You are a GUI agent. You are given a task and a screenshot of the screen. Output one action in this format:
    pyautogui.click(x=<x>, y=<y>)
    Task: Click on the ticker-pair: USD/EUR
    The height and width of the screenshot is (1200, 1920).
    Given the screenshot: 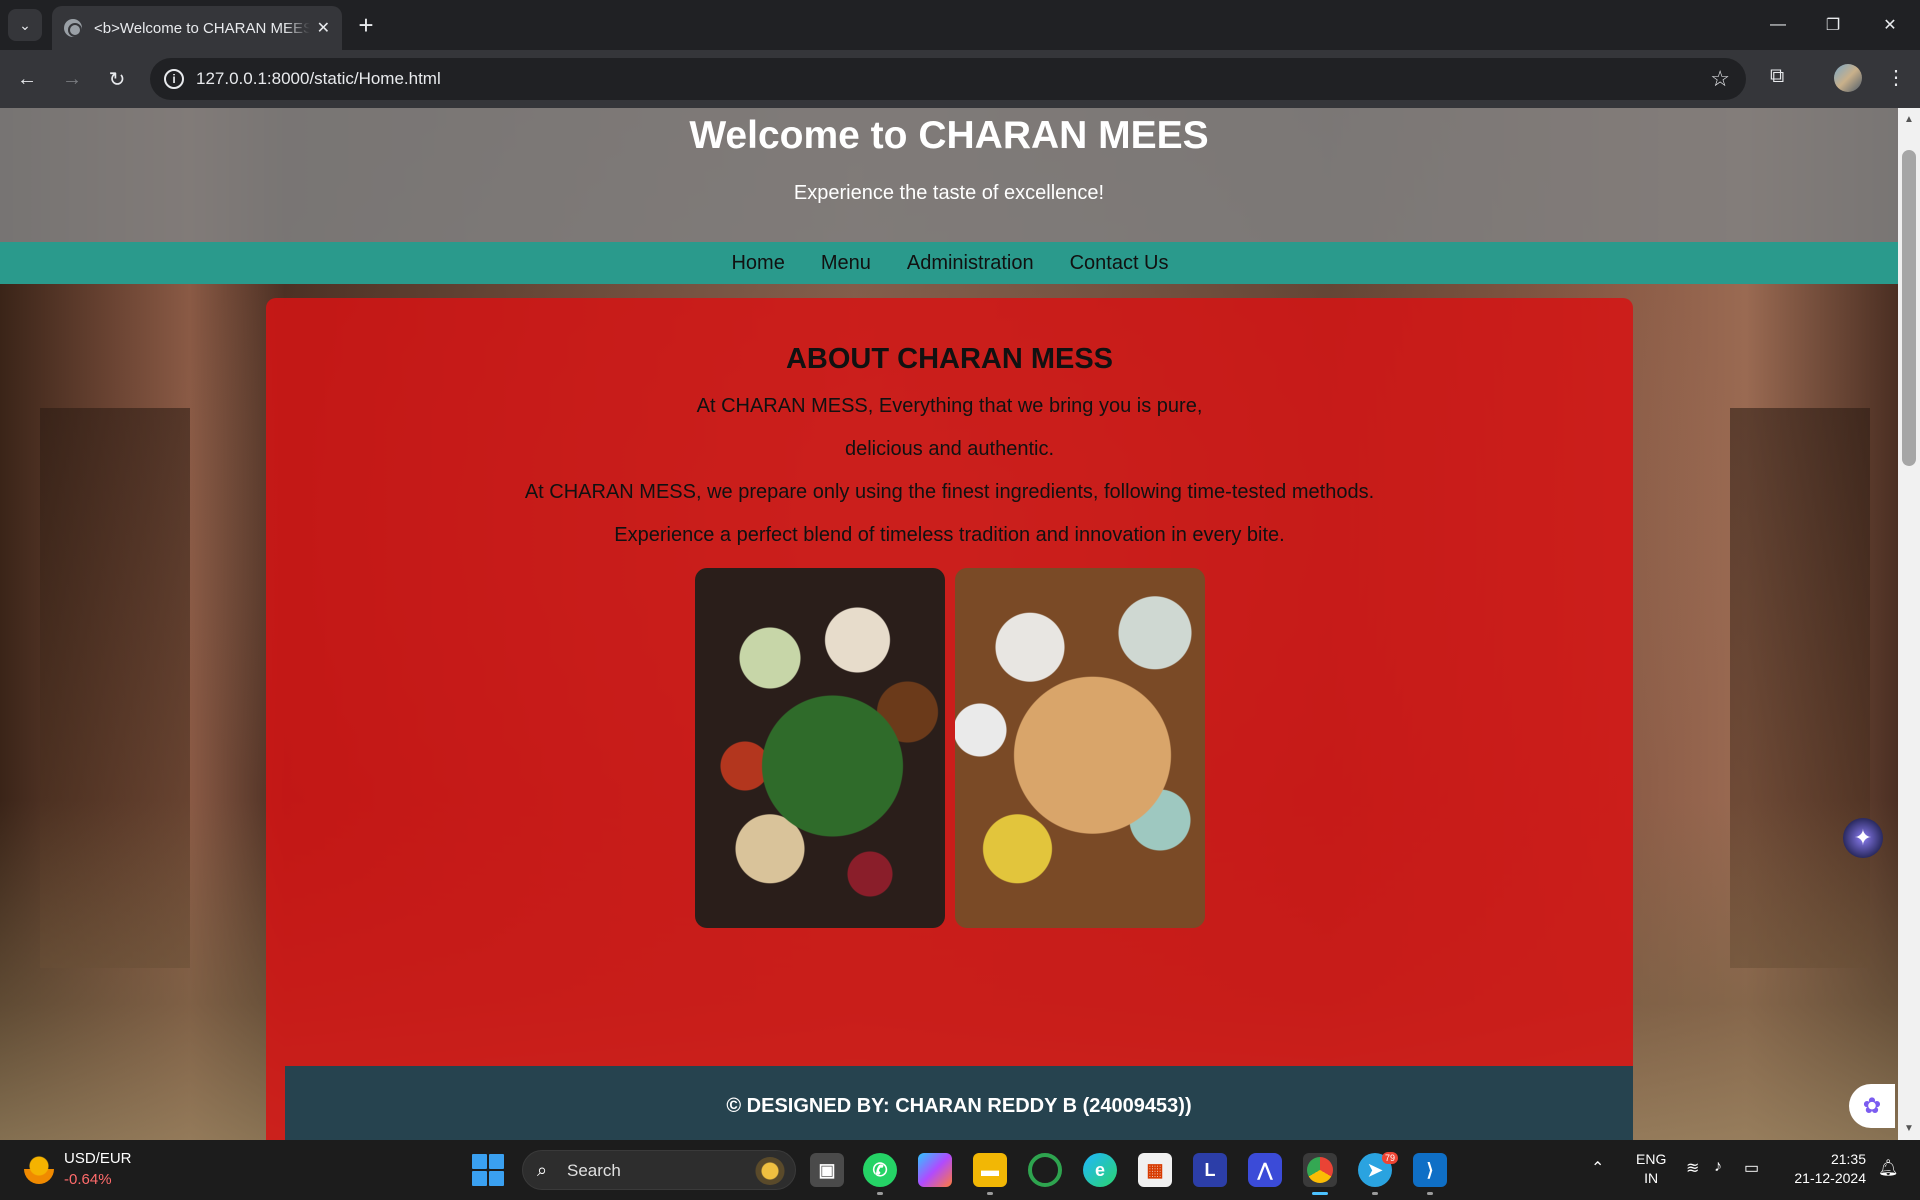 What is the action you would take?
    pyautogui.click(x=98, y=1158)
    